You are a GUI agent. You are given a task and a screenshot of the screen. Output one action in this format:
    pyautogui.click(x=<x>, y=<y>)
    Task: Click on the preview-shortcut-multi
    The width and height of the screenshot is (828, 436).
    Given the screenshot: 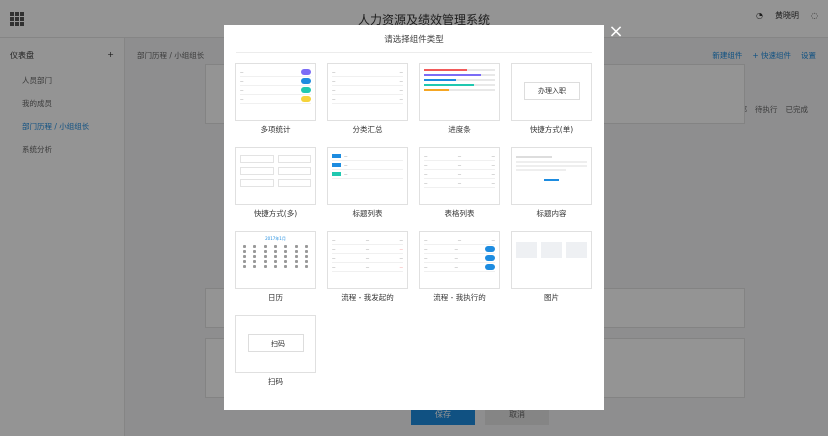 What is the action you would take?
    pyautogui.click(x=275, y=176)
    